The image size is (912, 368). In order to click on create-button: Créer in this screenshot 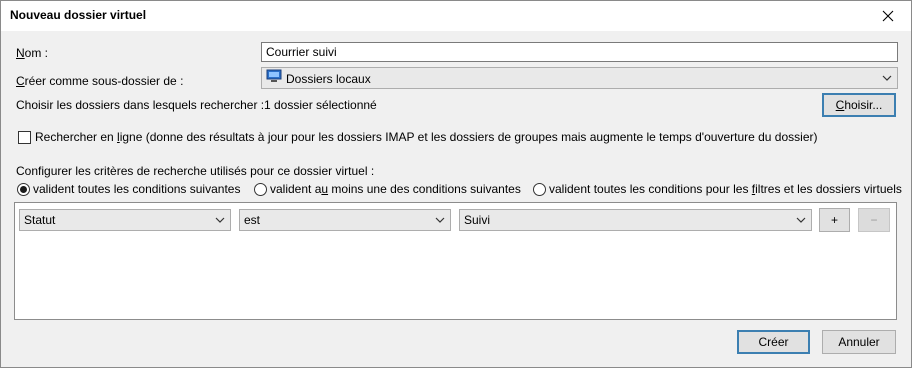, I will do `click(773, 342)`.